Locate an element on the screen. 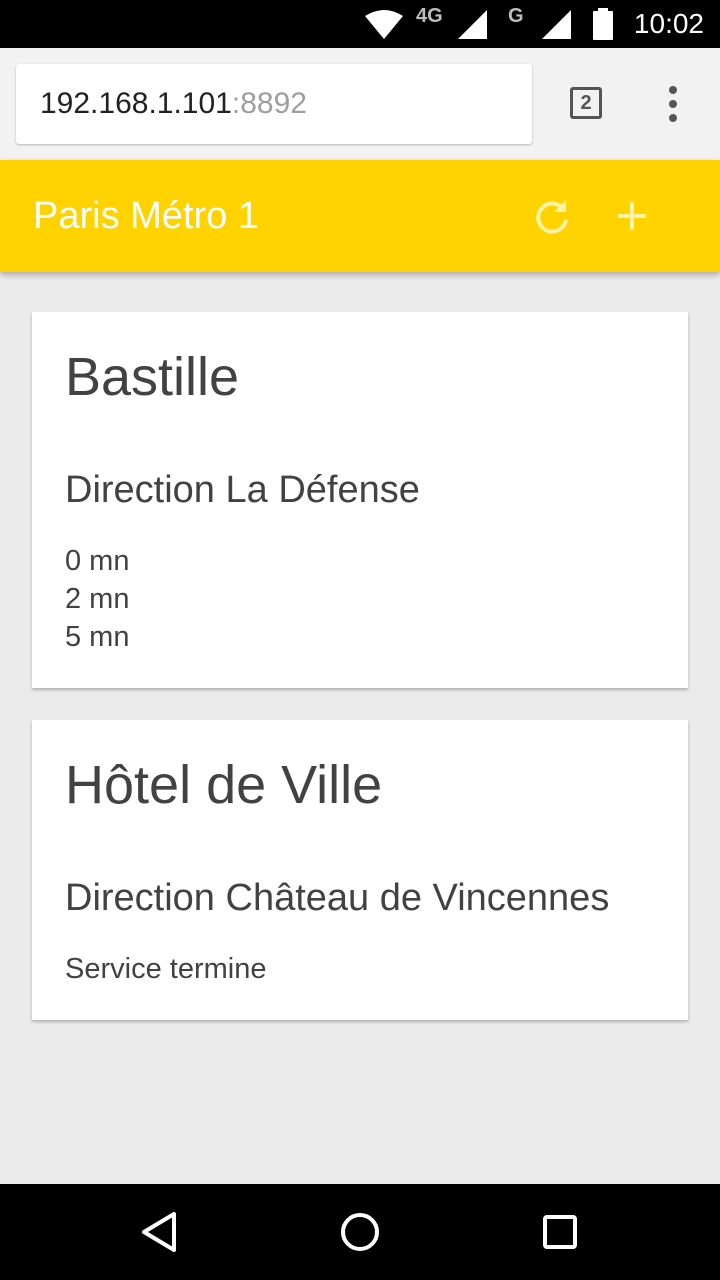  app-header: Paris Métro 1 is located at coordinates (360, 216).